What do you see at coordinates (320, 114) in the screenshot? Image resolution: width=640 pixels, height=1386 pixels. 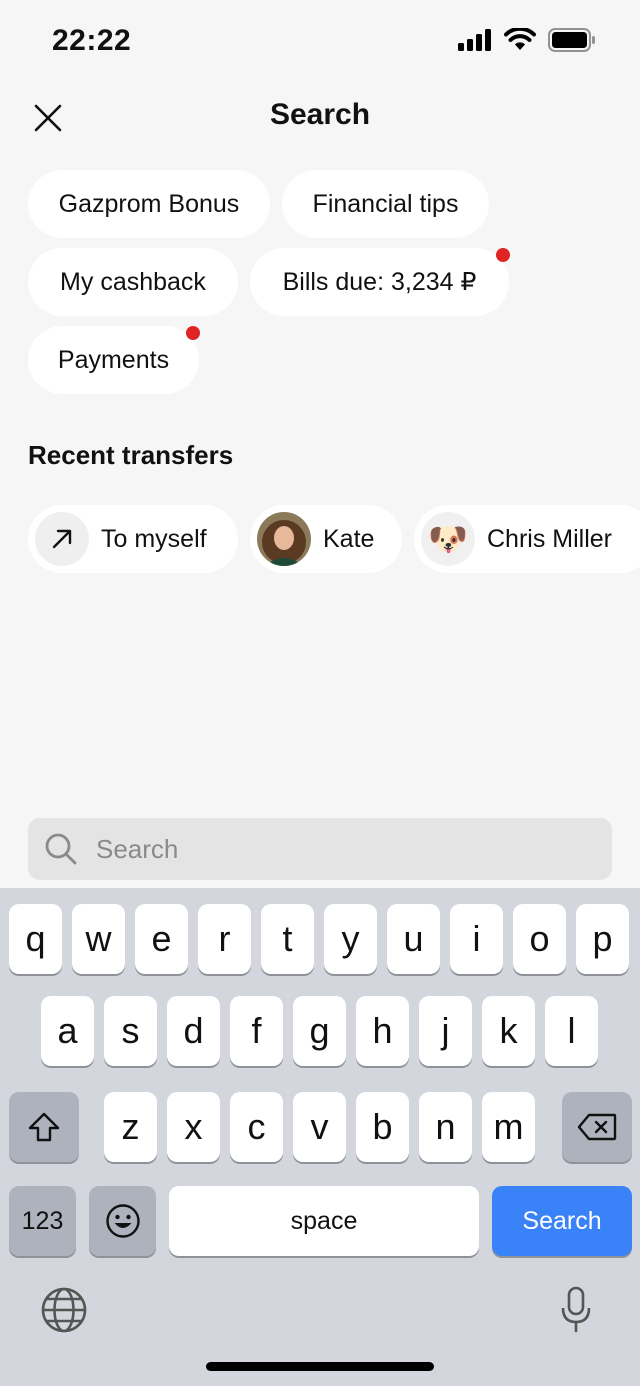 I see `page-title: Search` at bounding box center [320, 114].